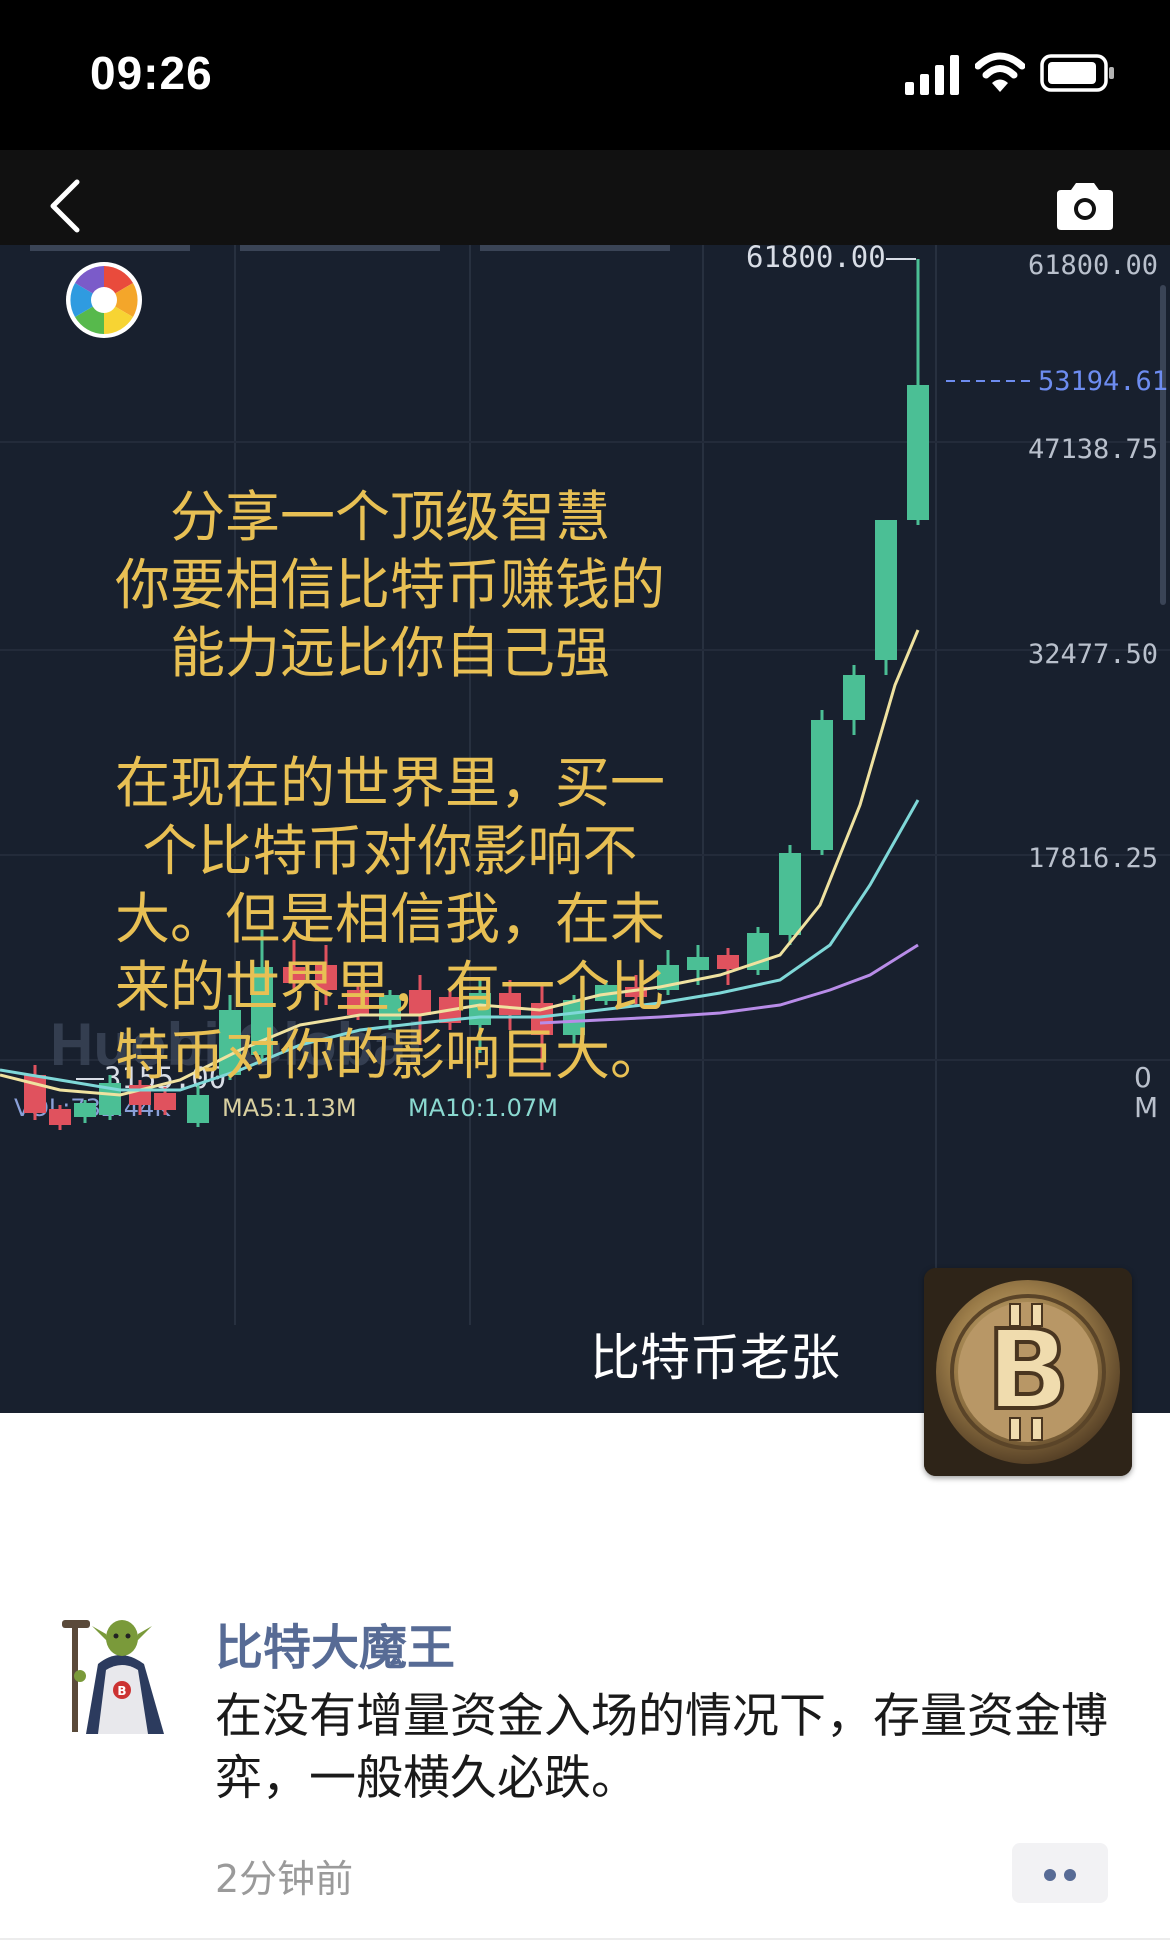  What do you see at coordinates (816, 259) in the screenshot?
I see `peak-label: 61800.00` at bounding box center [816, 259].